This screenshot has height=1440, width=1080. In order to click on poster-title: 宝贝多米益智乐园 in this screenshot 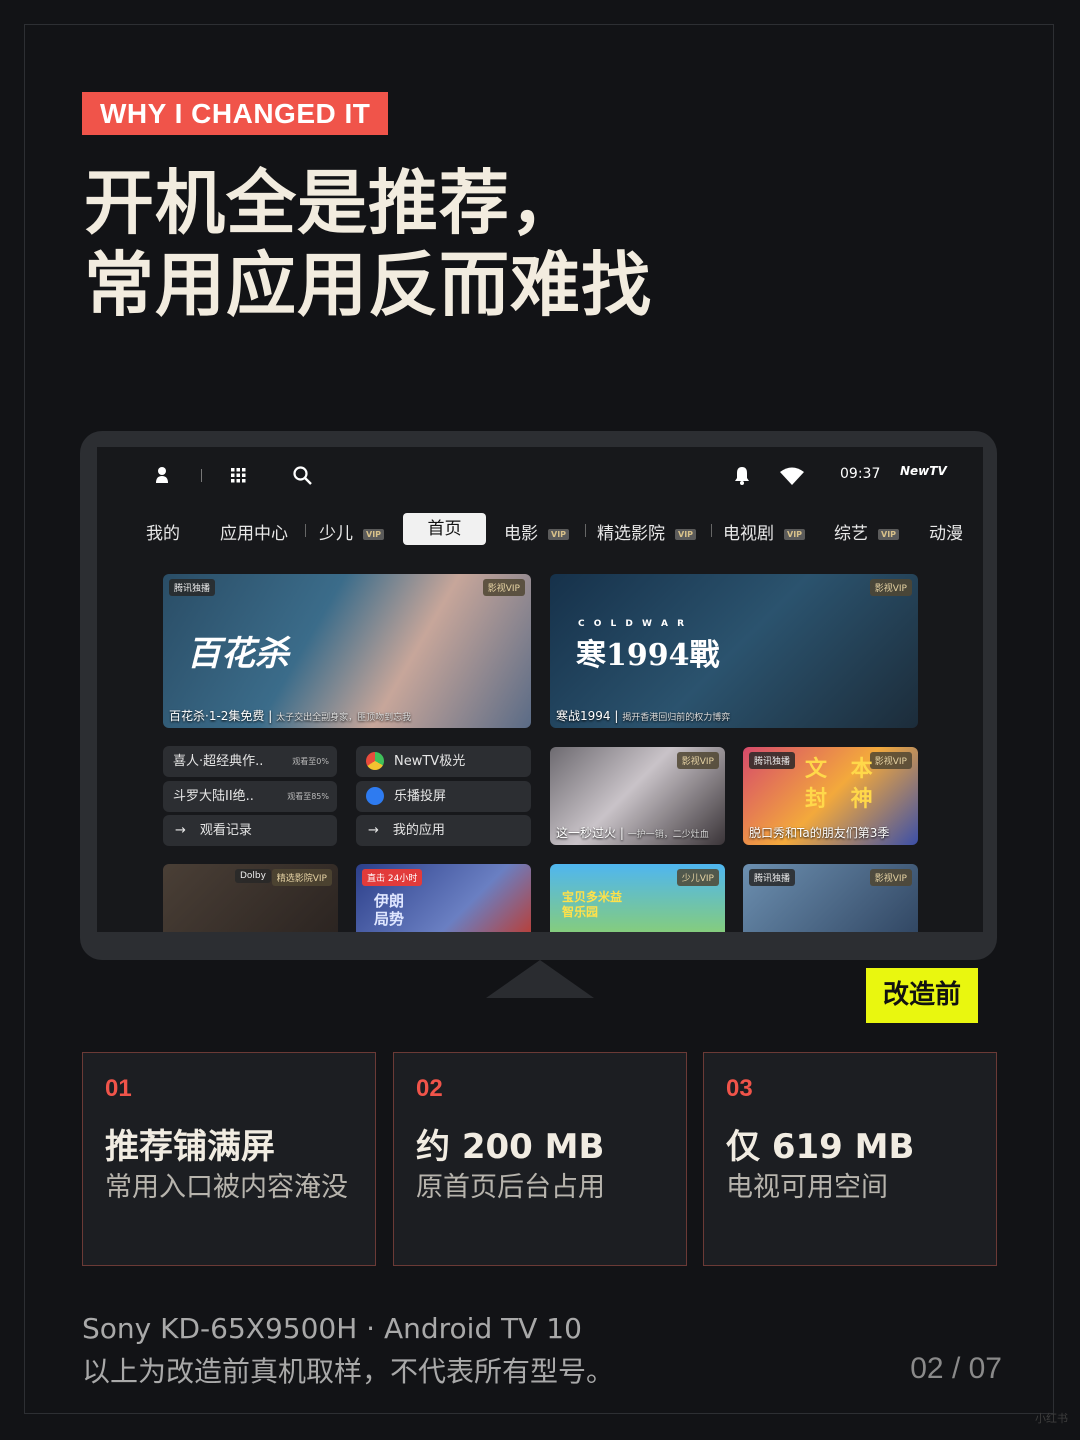, I will do `click(592, 904)`.